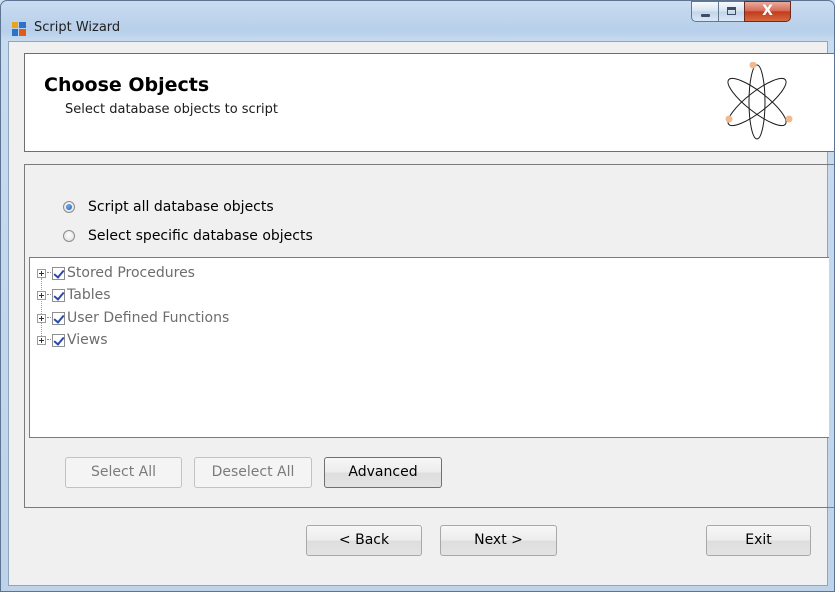 The width and height of the screenshot is (835, 592). What do you see at coordinates (127, 85) in the screenshot?
I see `page-title: Choose Objects` at bounding box center [127, 85].